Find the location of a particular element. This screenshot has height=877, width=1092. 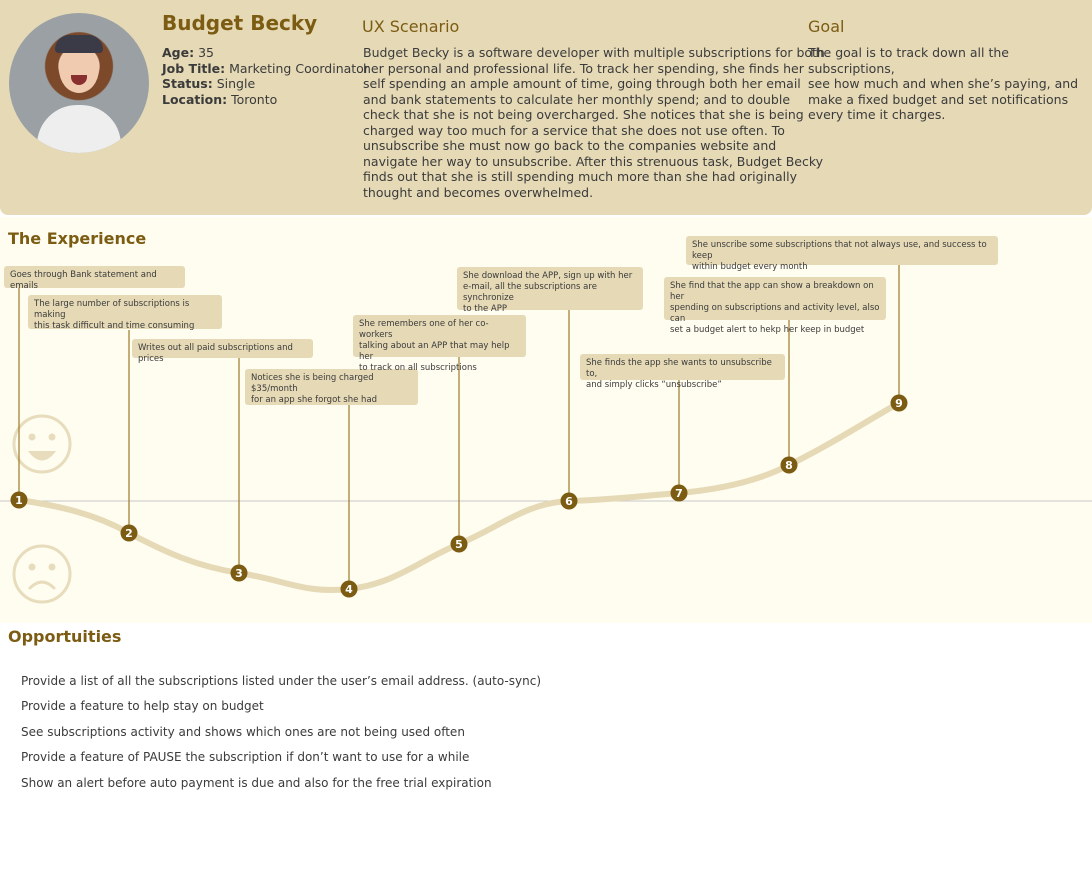

step-number: 1 is located at coordinates (19, 500).